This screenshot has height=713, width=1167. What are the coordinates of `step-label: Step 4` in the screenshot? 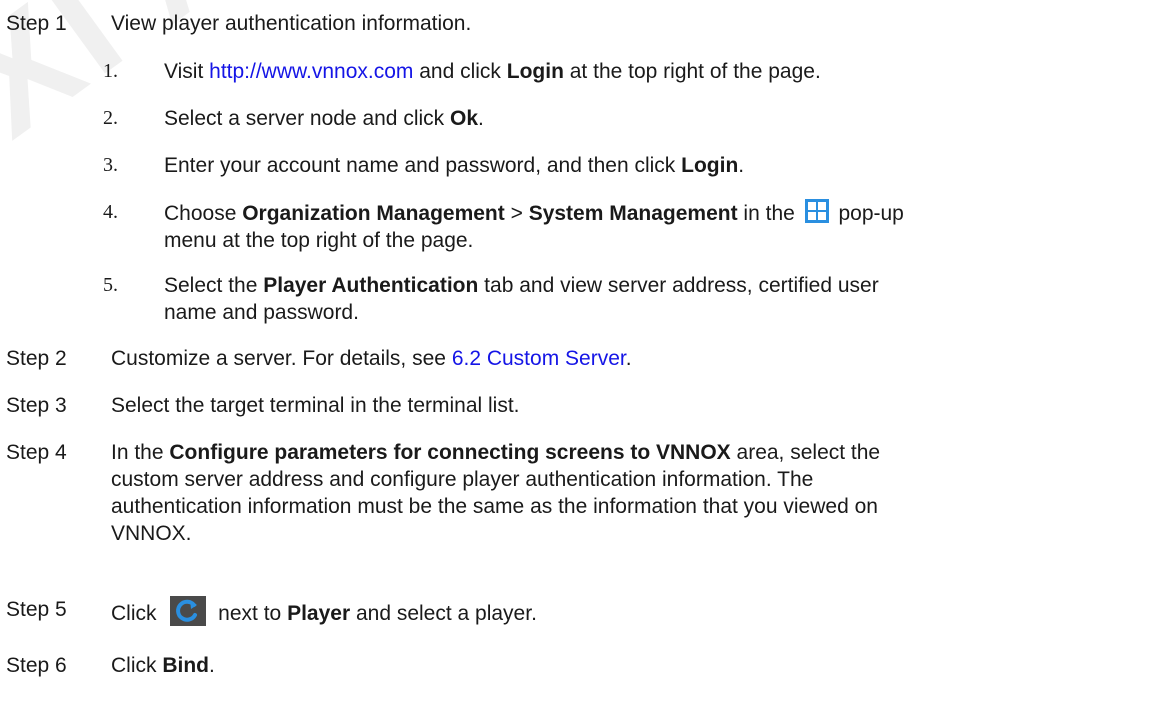 It's located at (36, 452).